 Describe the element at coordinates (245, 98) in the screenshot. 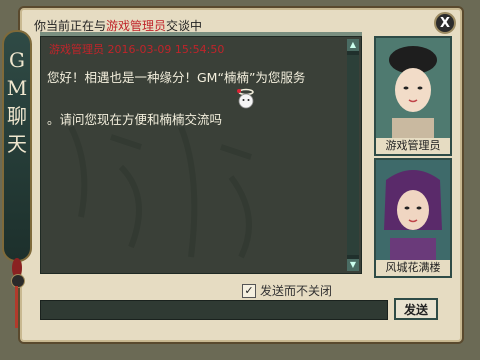

I see `mascot-emoticon-icon` at that location.